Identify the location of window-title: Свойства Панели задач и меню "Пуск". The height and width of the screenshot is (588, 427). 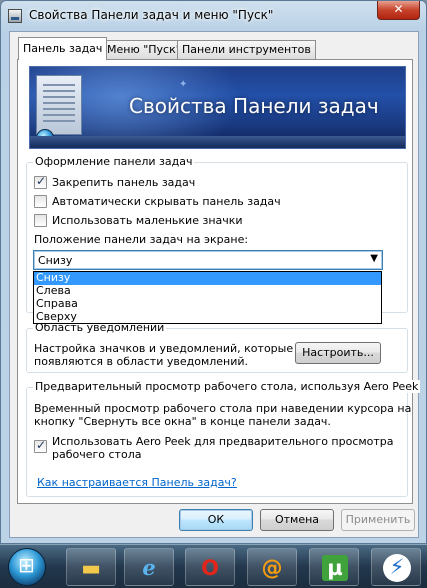
(151, 15).